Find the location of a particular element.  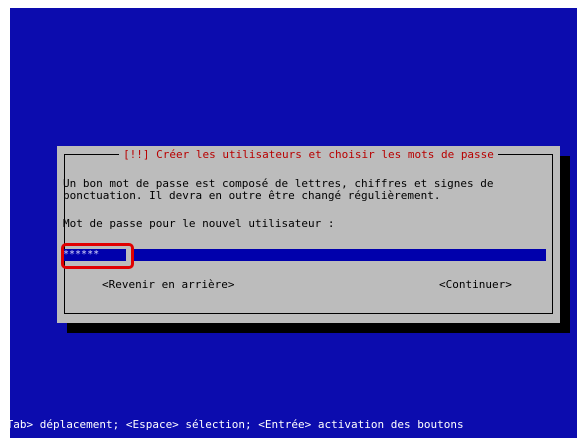

continue-button: <Continuer> is located at coordinates (475, 285).